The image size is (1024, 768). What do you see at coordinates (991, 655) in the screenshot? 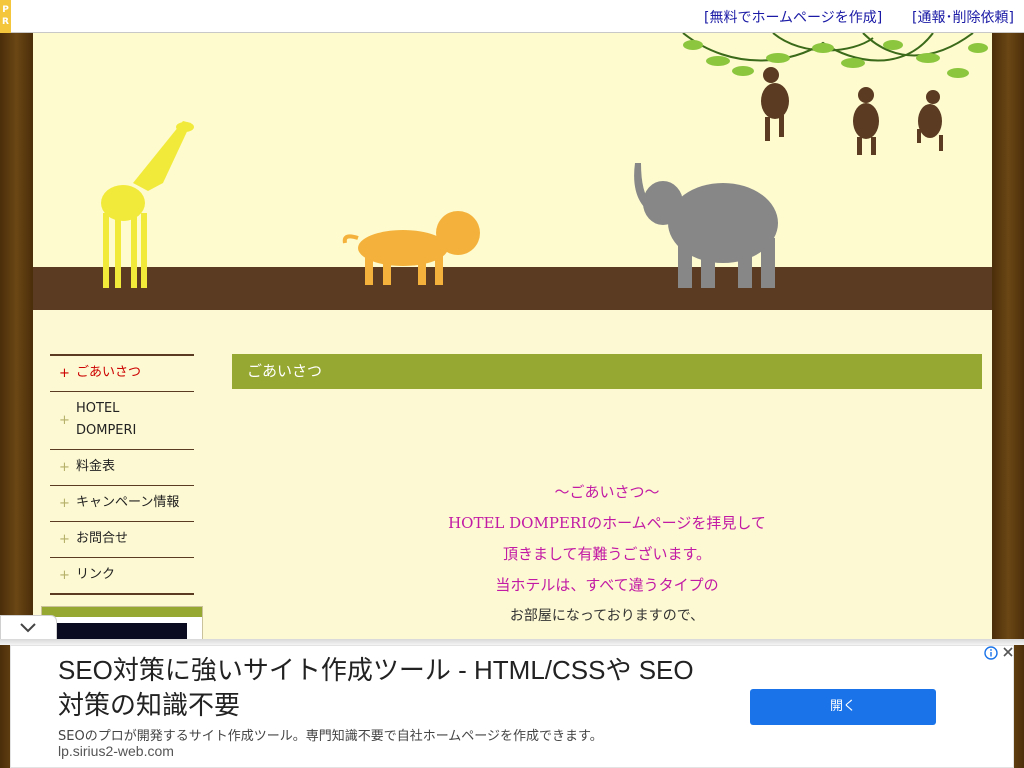
I see `info-icon` at bounding box center [991, 655].